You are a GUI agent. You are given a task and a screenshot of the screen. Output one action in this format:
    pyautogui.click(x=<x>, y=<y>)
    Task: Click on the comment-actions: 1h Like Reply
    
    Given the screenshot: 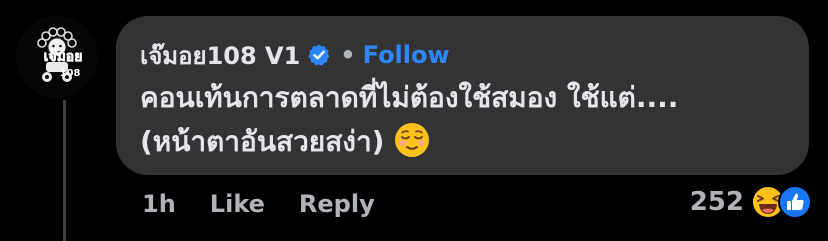 What is the action you would take?
    pyautogui.click(x=258, y=204)
    